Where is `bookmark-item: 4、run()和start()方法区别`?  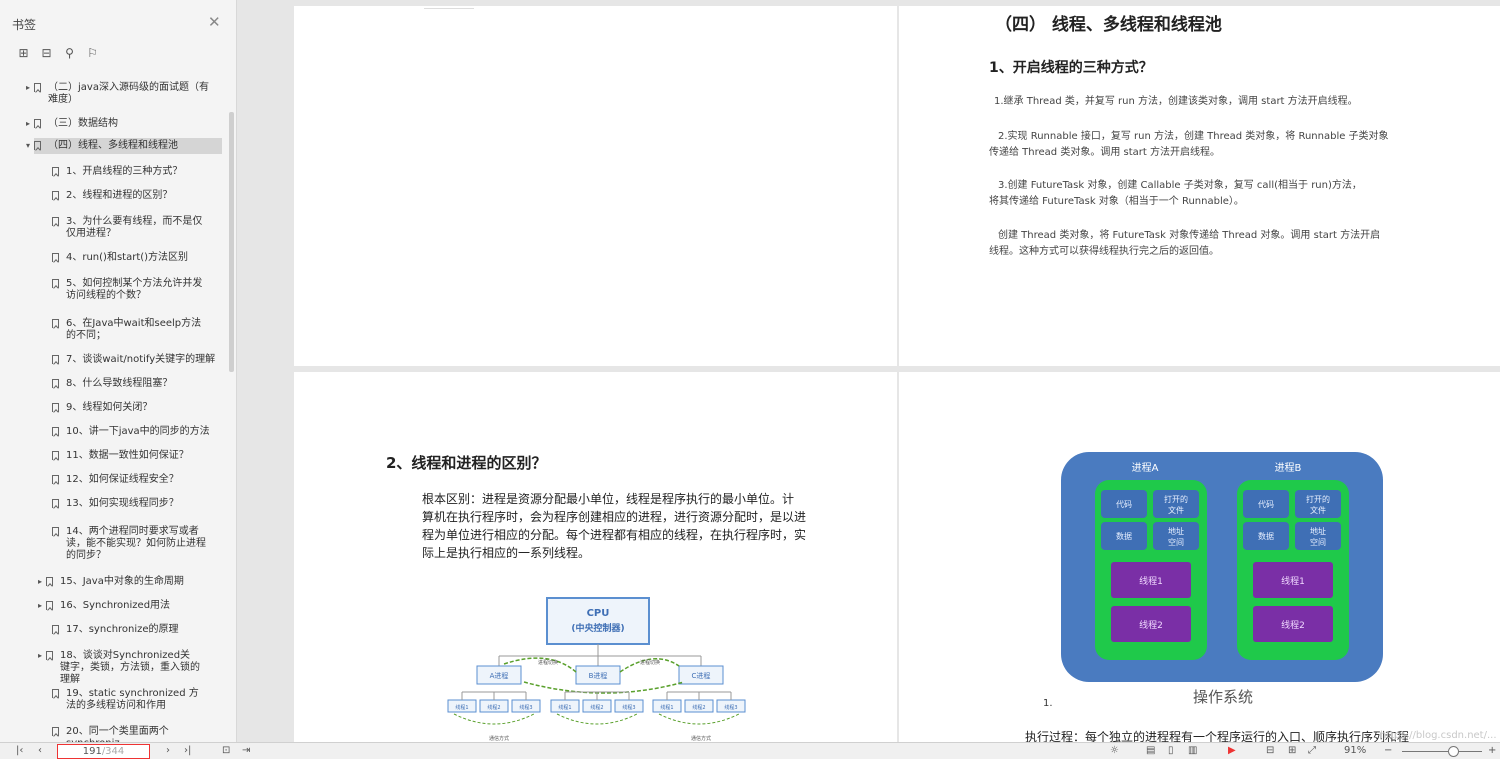 bookmark-item: 4、run()和start()方法区别 is located at coordinates (113, 258).